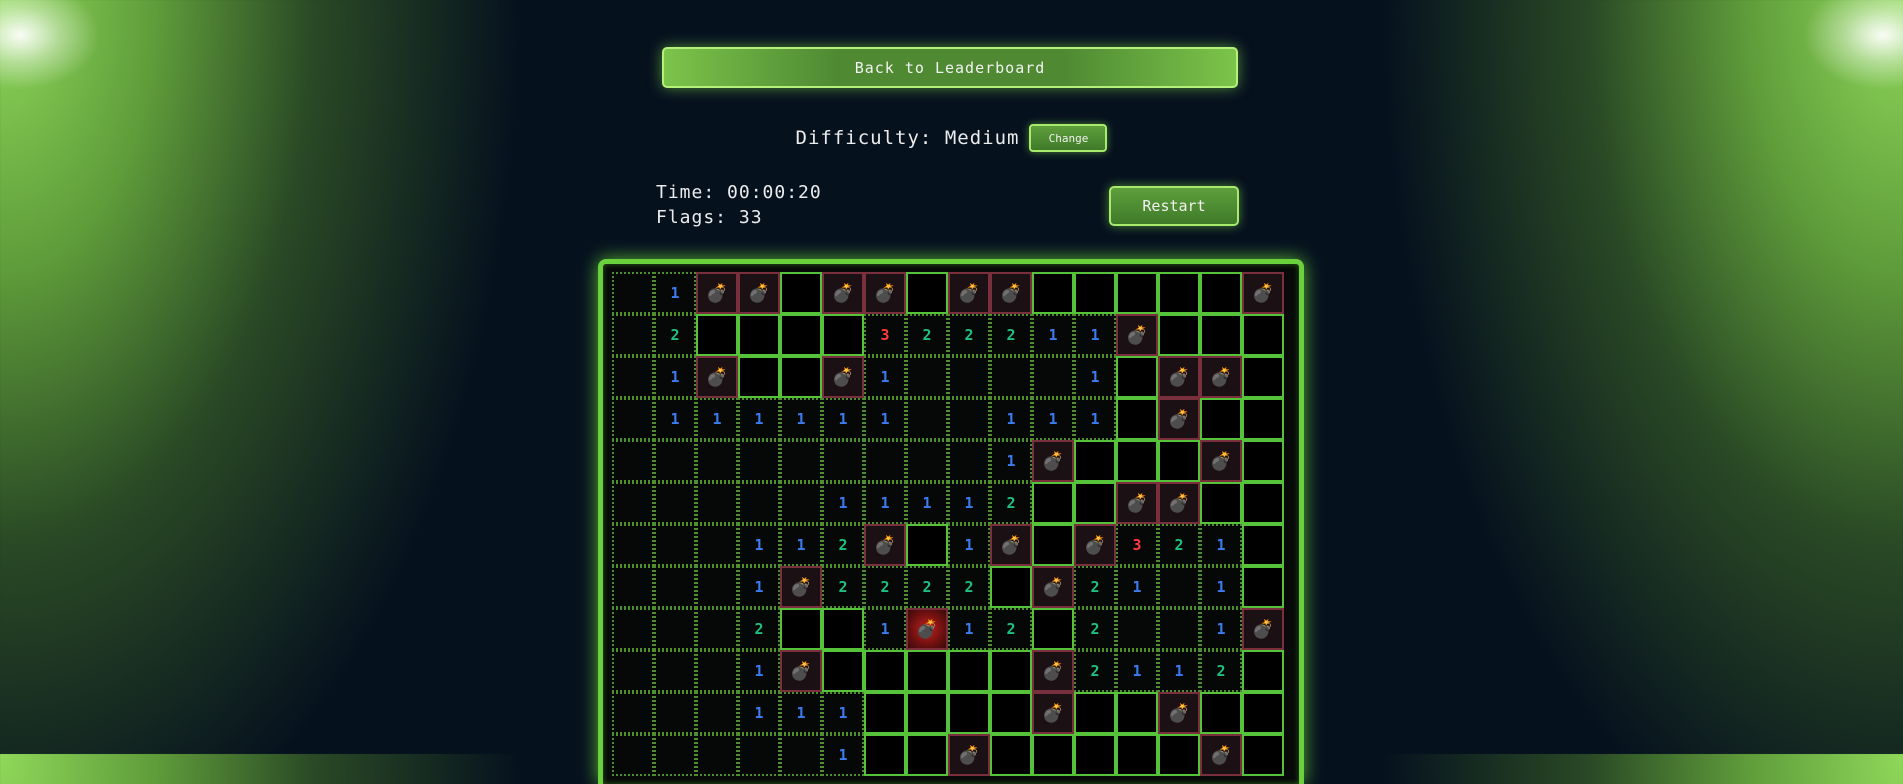 Image resolution: width=1903 pixels, height=784 pixels. What do you see at coordinates (1174, 206) in the screenshot?
I see `restart-button: Restart` at bounding box center [1174, 206].